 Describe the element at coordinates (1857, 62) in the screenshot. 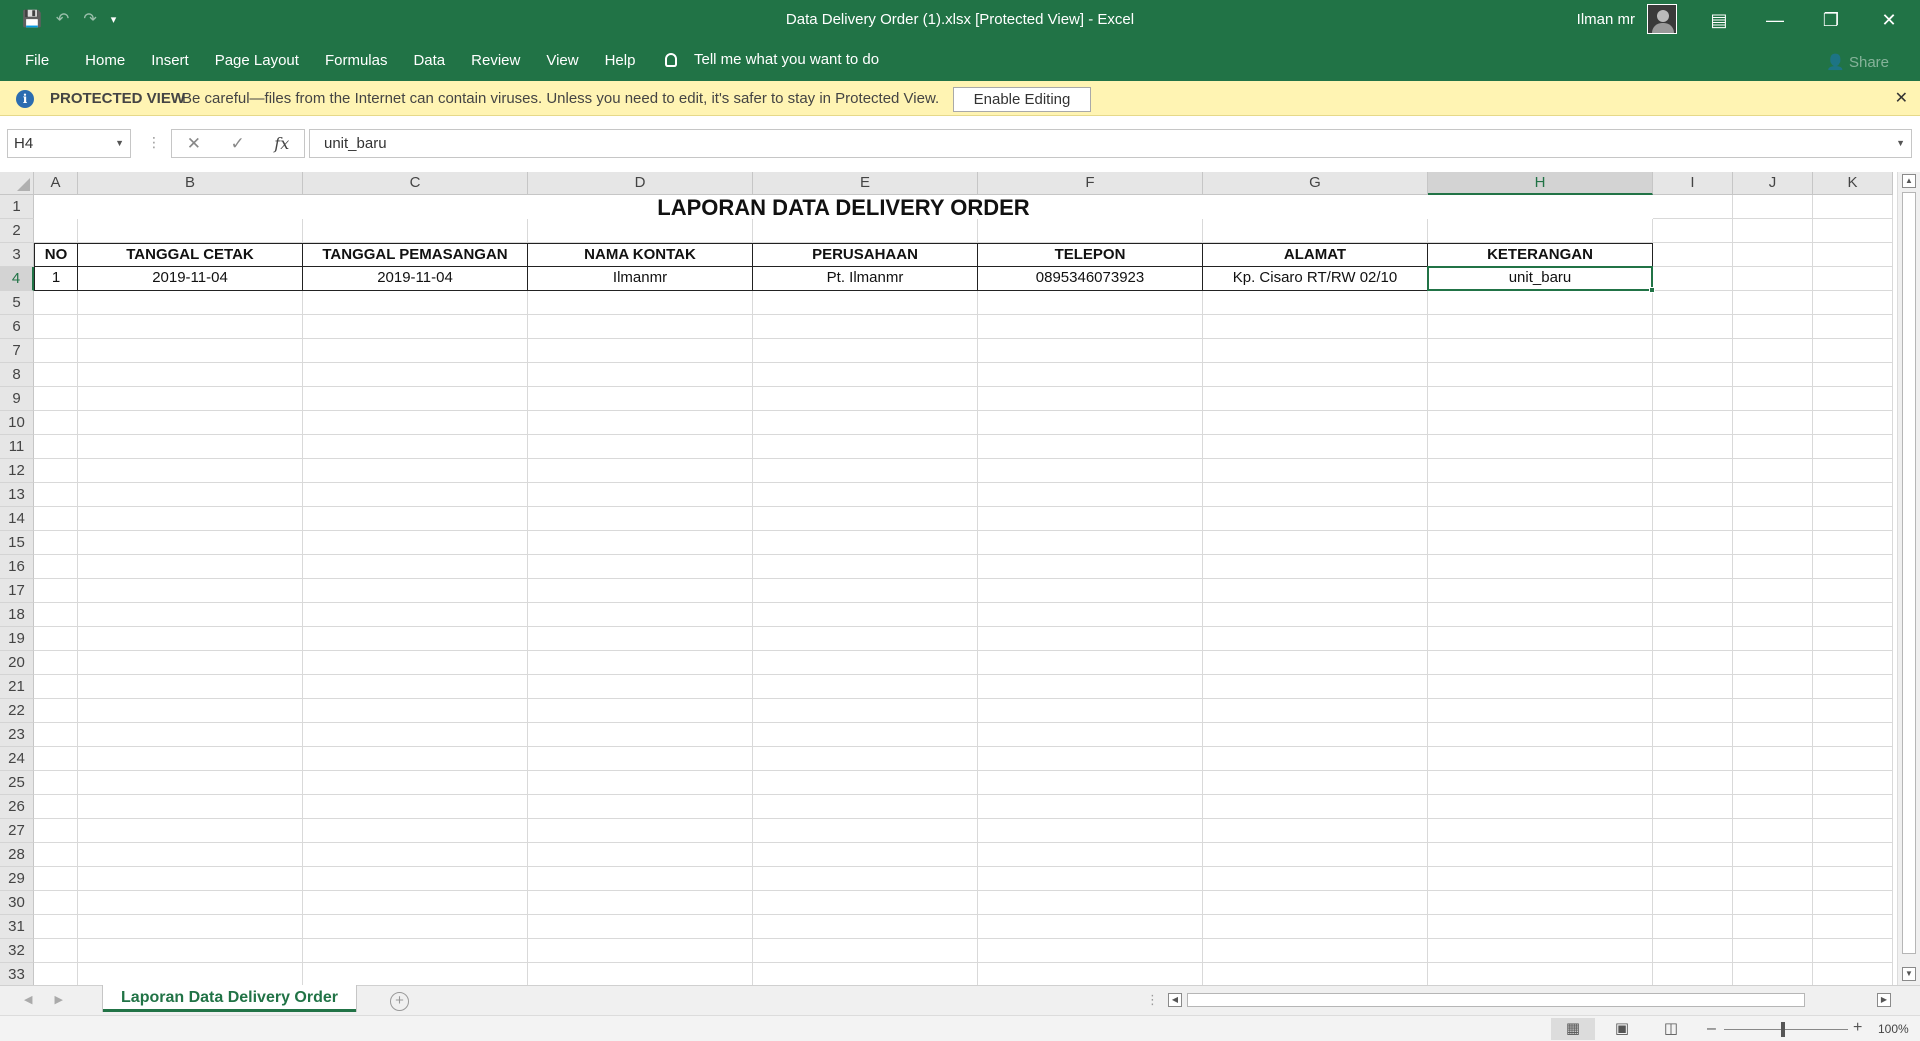

I see `share-button: 👤 Share` at that location.